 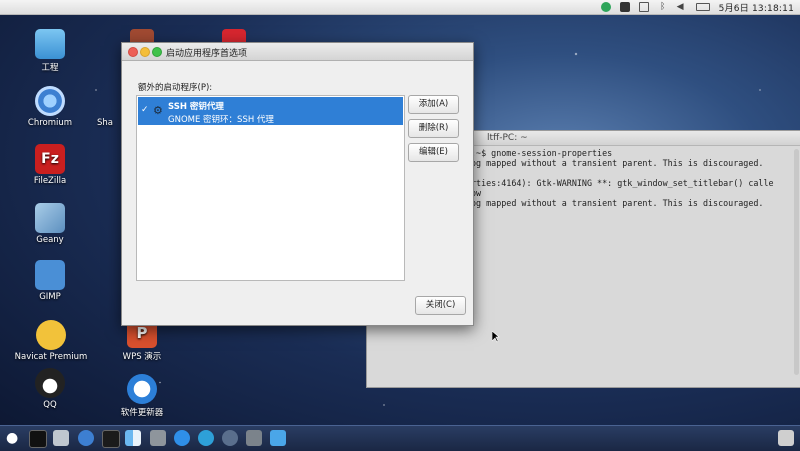 I want to click on geany-icon, so click(x=50, y=218).